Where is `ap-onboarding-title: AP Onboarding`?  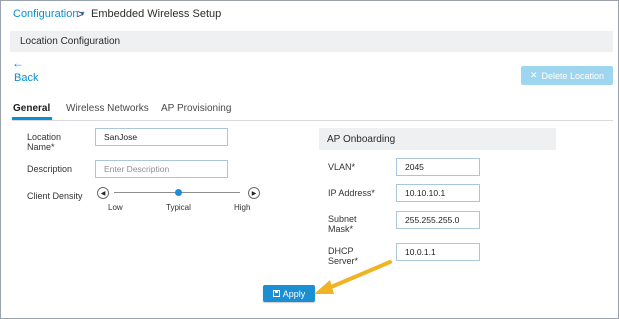
ap-onboarding-title: AP Onboarding is located at coordinates (361, 139).